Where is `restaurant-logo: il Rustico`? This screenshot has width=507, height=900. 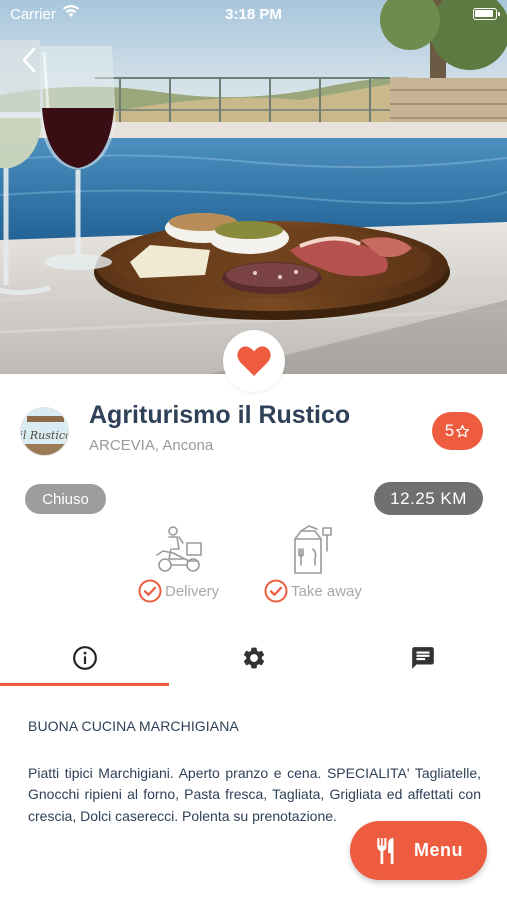
restaurant-logo: il Rustico is located at coordinates (44, 431).